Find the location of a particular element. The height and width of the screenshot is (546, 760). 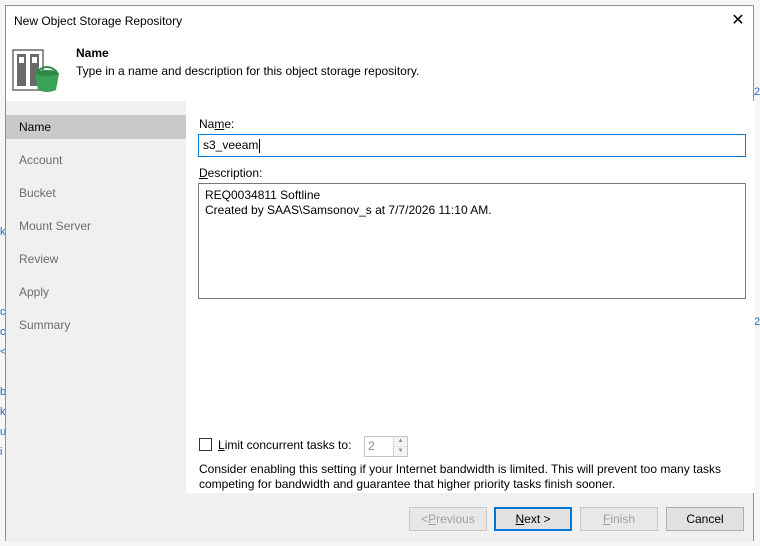

label-mnemonic: D is located at coordinates (203, 173).